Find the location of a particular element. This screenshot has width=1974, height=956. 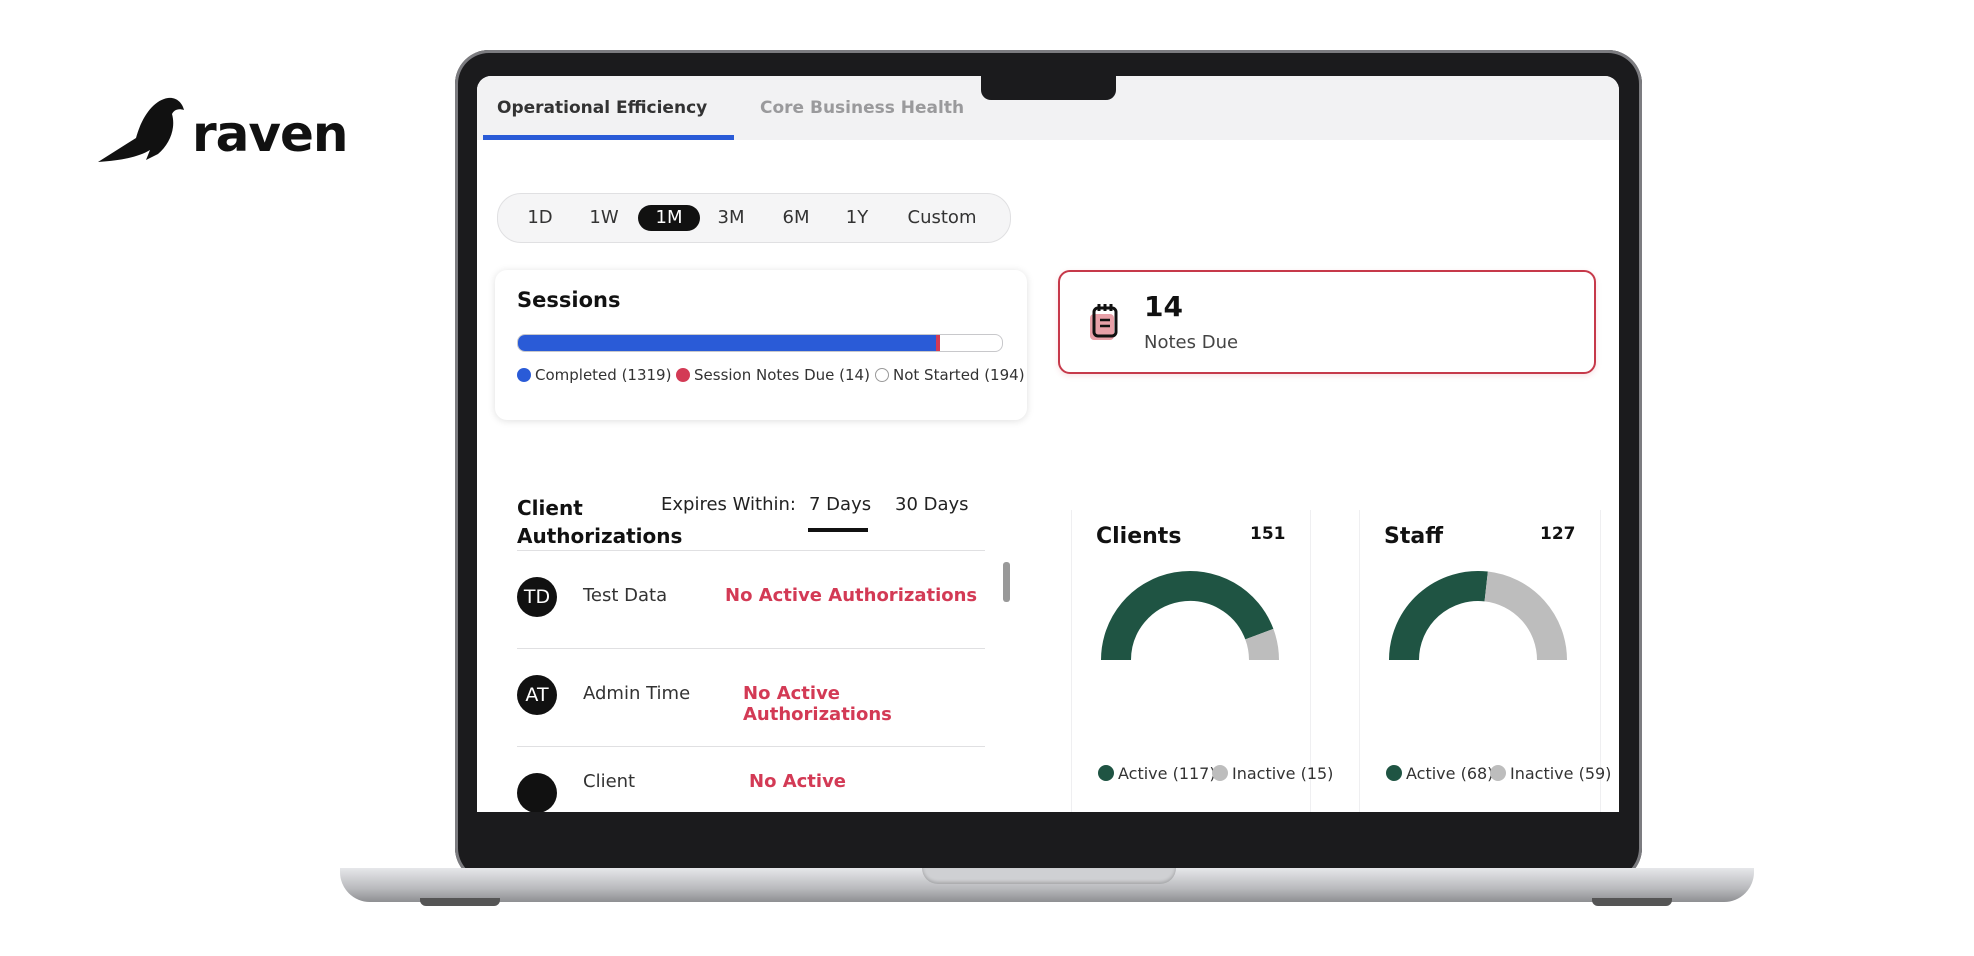

range-1w: 1W is located at coordinates (604, 218).